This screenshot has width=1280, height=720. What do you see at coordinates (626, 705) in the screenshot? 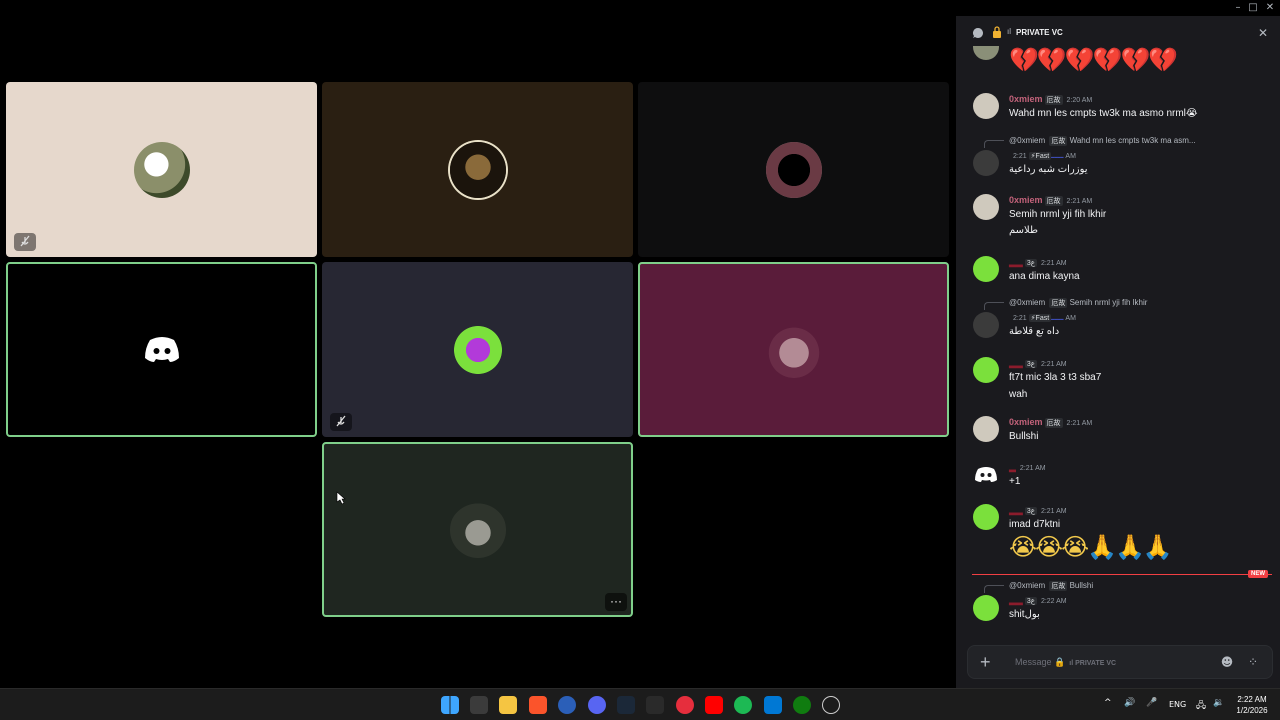
I see `steam-icon` at bounding box center [626, 705].